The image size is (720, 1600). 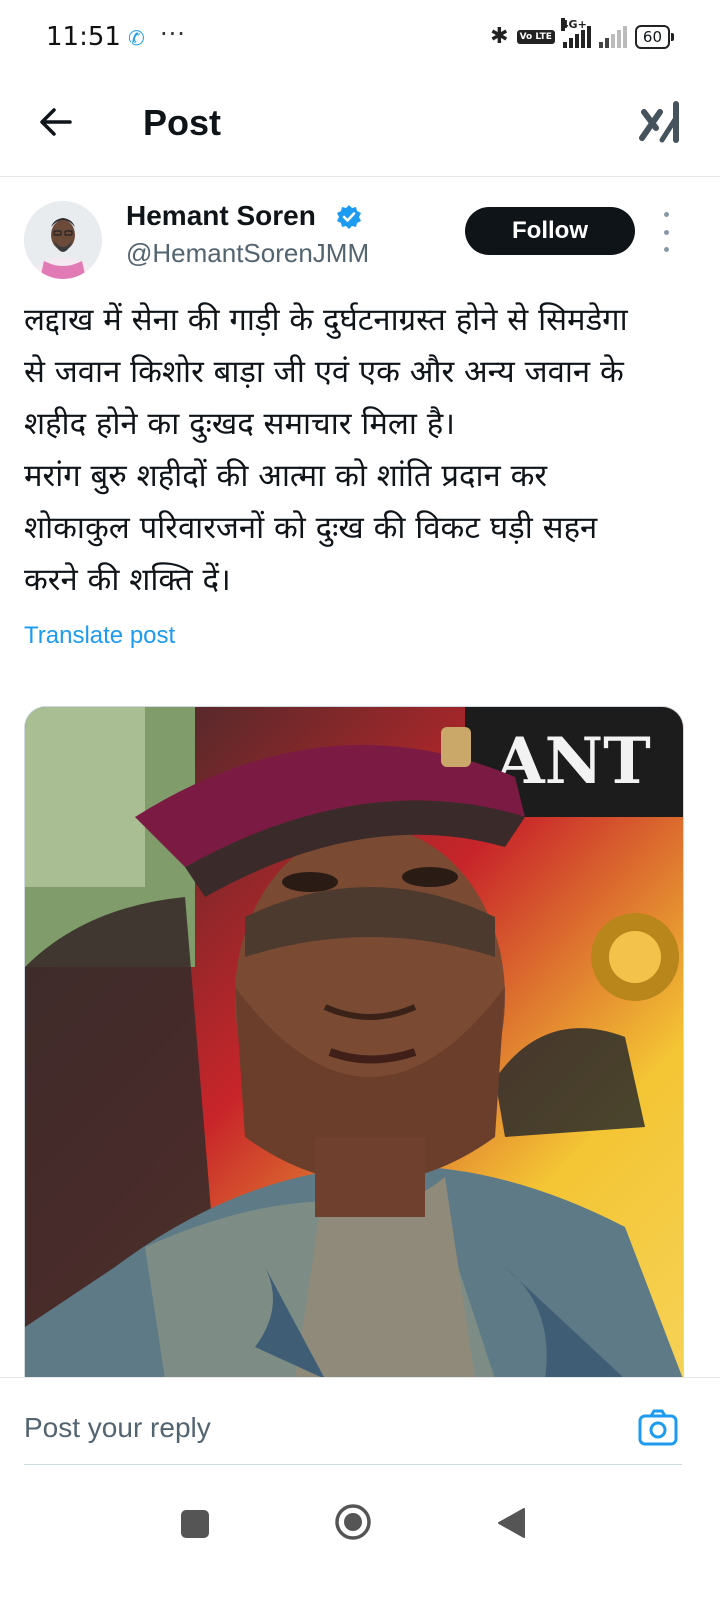 I want to click on reply-input: Post your reply, so click(x=117, y=1428).